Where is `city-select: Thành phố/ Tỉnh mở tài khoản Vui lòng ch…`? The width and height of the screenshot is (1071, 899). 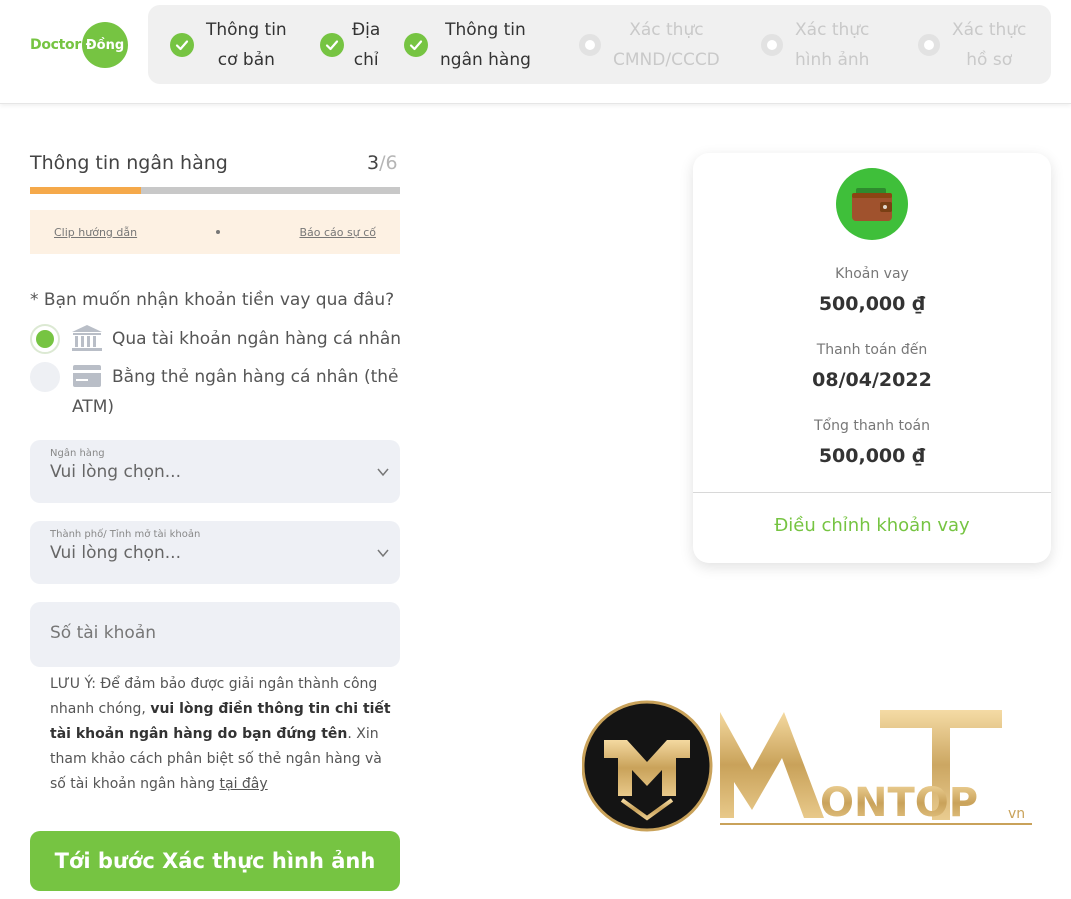 city-select: Thành phố/ Tỉnh mở tài khoản Vui lòng ch… is located at coordinates (215, 552).